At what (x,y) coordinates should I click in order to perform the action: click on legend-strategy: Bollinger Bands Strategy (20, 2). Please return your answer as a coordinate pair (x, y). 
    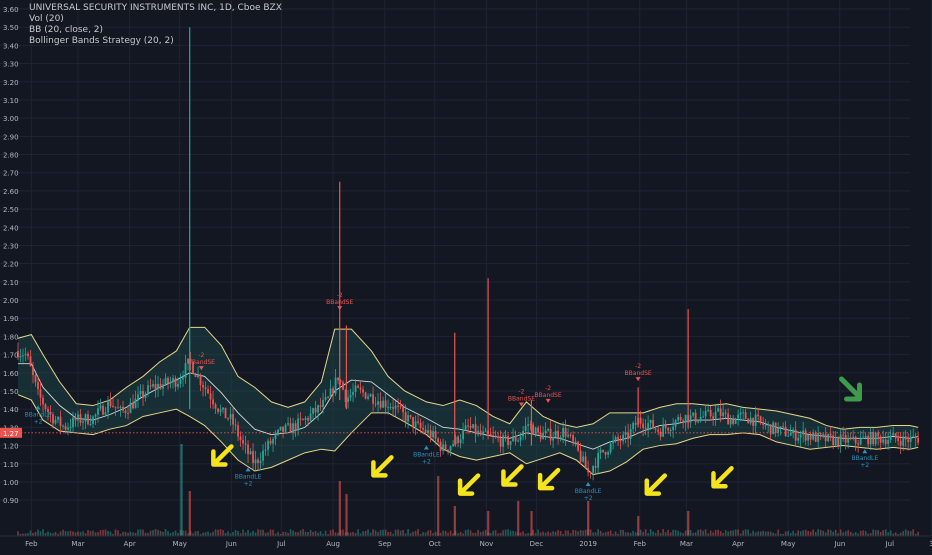
    Looking at the image, I should click on (155, 41).